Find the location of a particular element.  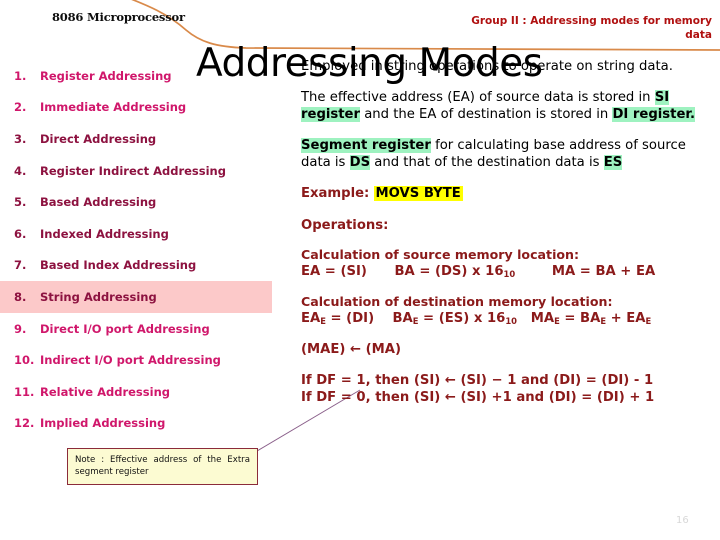

mode-item-label: Direct Addressing is located at coordinates (98, 138).